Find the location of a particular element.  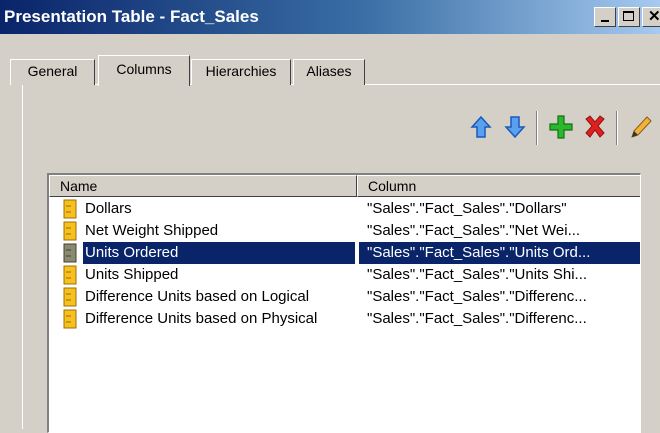

list-item: Dollars "Sales"."Fact_Sales"."Dollars" is located at coordinates (344, 209).